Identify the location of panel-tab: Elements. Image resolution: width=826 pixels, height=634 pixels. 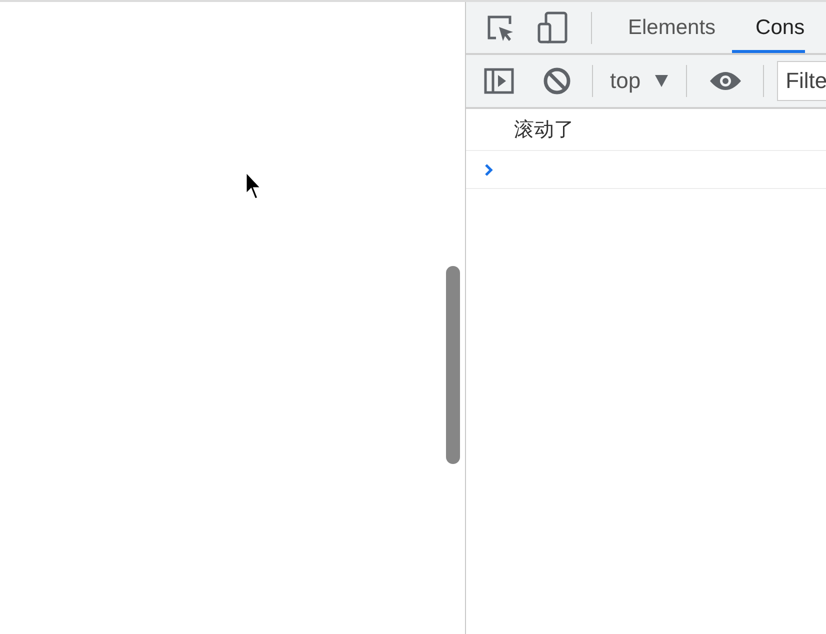
(662, 27).